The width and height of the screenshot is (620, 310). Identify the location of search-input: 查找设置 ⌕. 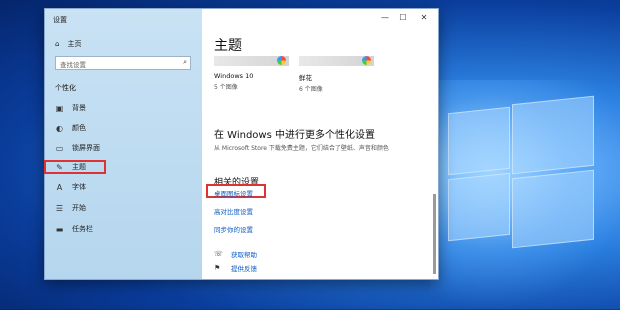
(123, 63).